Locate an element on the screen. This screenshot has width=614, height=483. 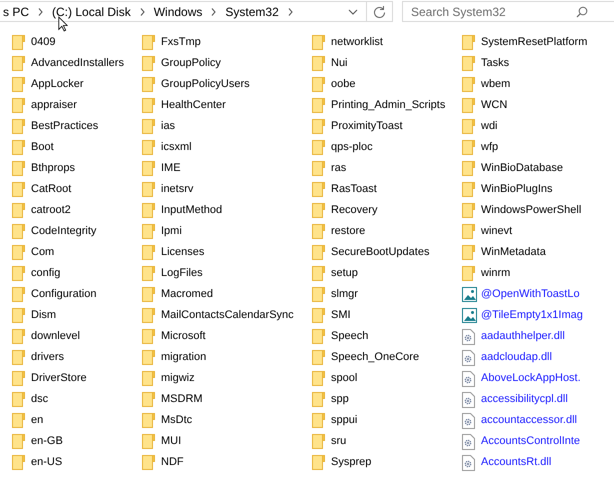
folder-name: CodeIntegrity is located at coordinates (63, 231).